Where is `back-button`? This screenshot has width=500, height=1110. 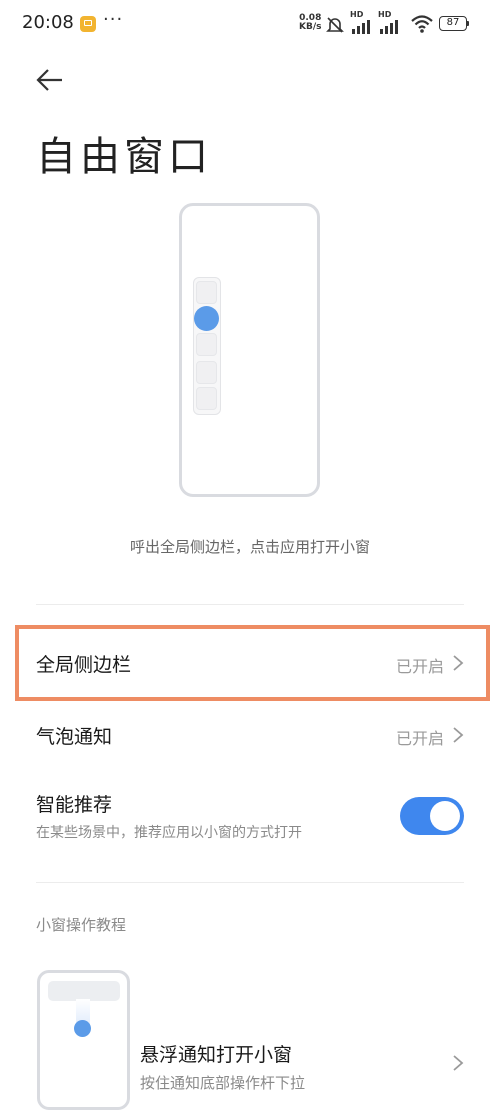
back-button is located at coordinates (50, 80).